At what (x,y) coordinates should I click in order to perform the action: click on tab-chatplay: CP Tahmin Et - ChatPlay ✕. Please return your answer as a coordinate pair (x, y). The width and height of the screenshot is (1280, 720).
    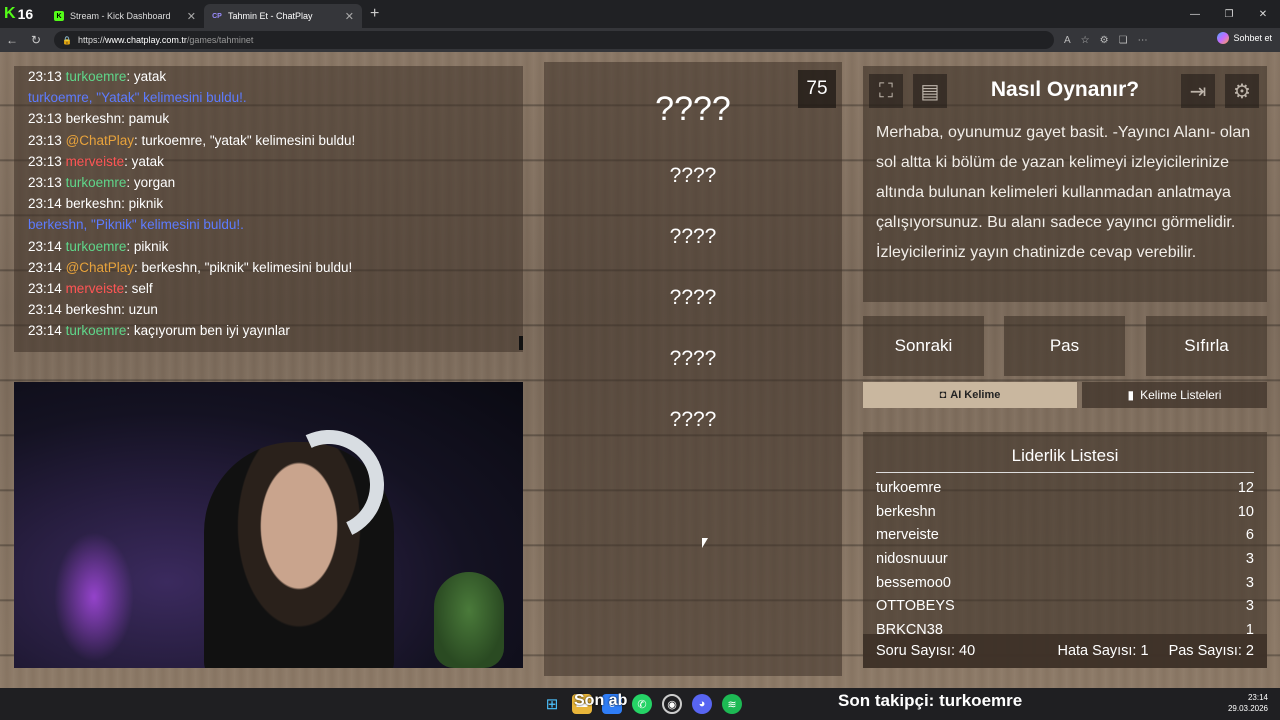
    Looking at the image, I should click on (283, 16).